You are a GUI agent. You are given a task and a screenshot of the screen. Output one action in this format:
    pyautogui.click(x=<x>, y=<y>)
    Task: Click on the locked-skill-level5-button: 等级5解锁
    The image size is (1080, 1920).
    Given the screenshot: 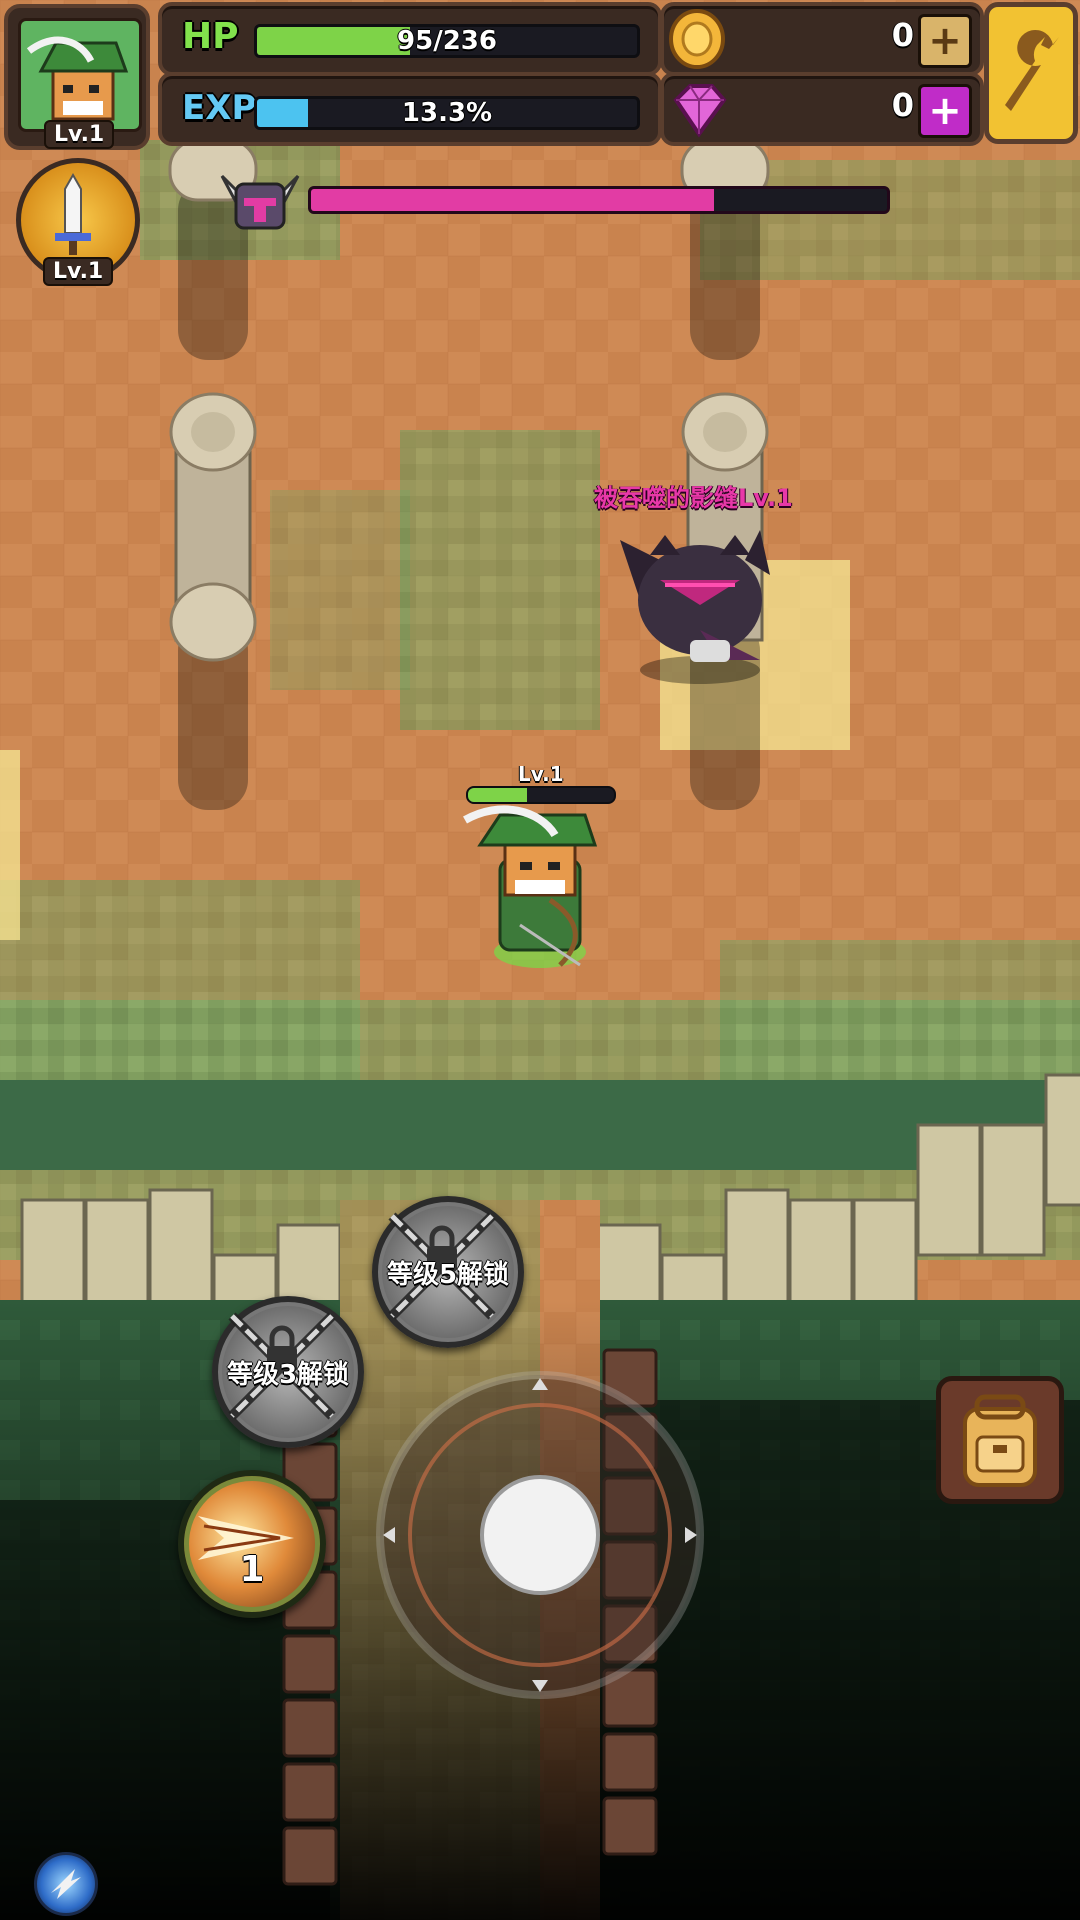 What is the action you would take?
    pyautogui.click(x=448, y=1272)
    